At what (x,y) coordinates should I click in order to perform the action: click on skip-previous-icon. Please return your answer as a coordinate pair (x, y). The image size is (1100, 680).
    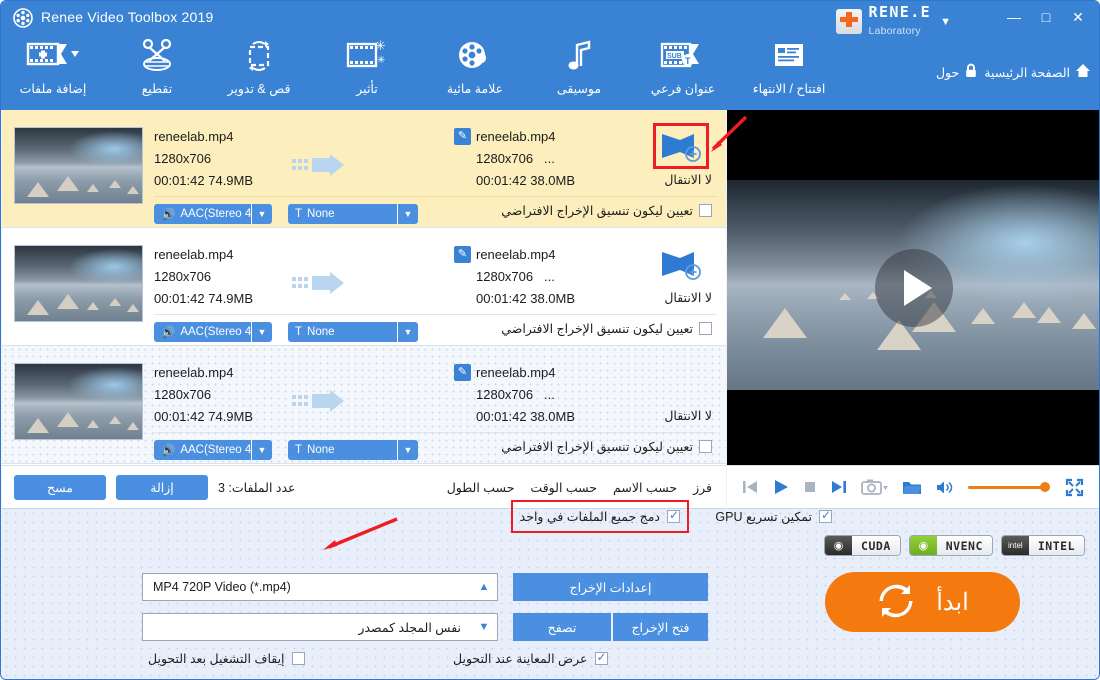
    Looking at the image, I should click on (750, 487).